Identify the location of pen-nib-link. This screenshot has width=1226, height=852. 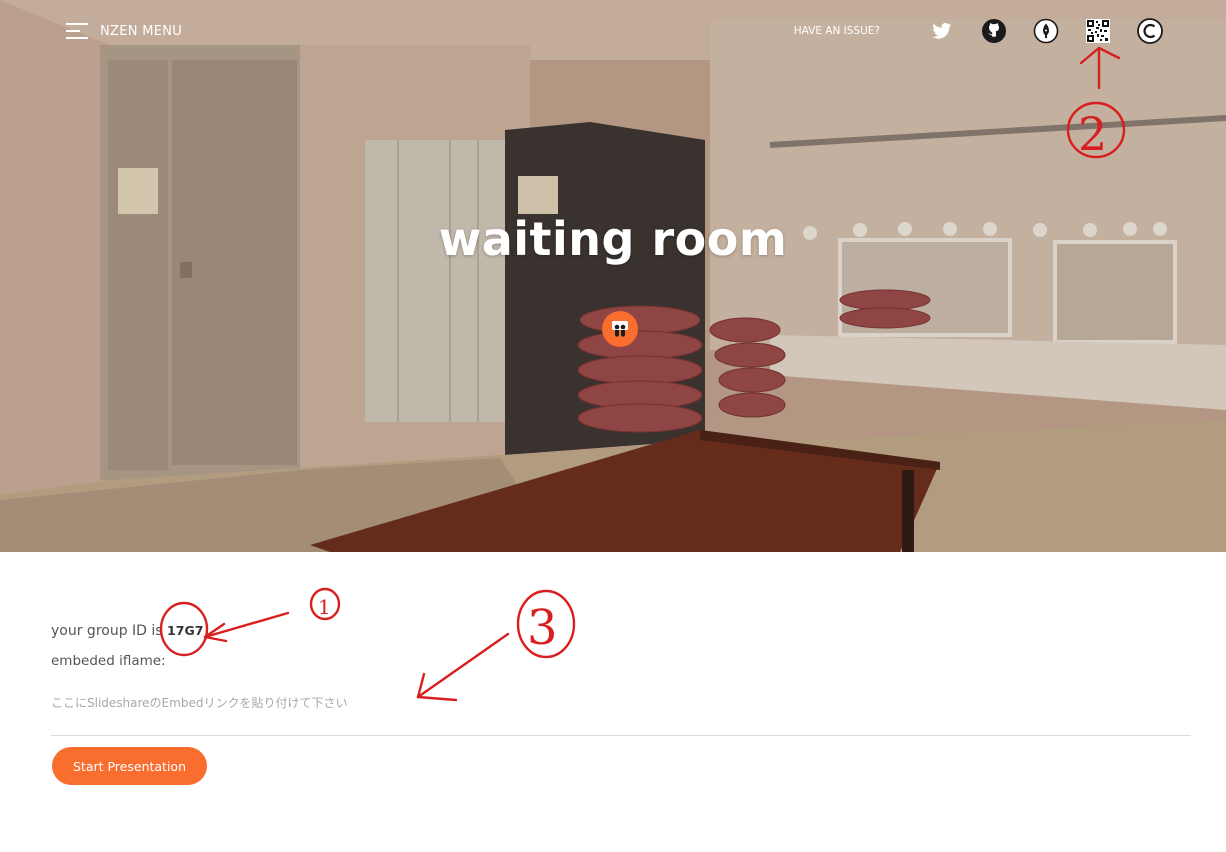
(1046, 31).